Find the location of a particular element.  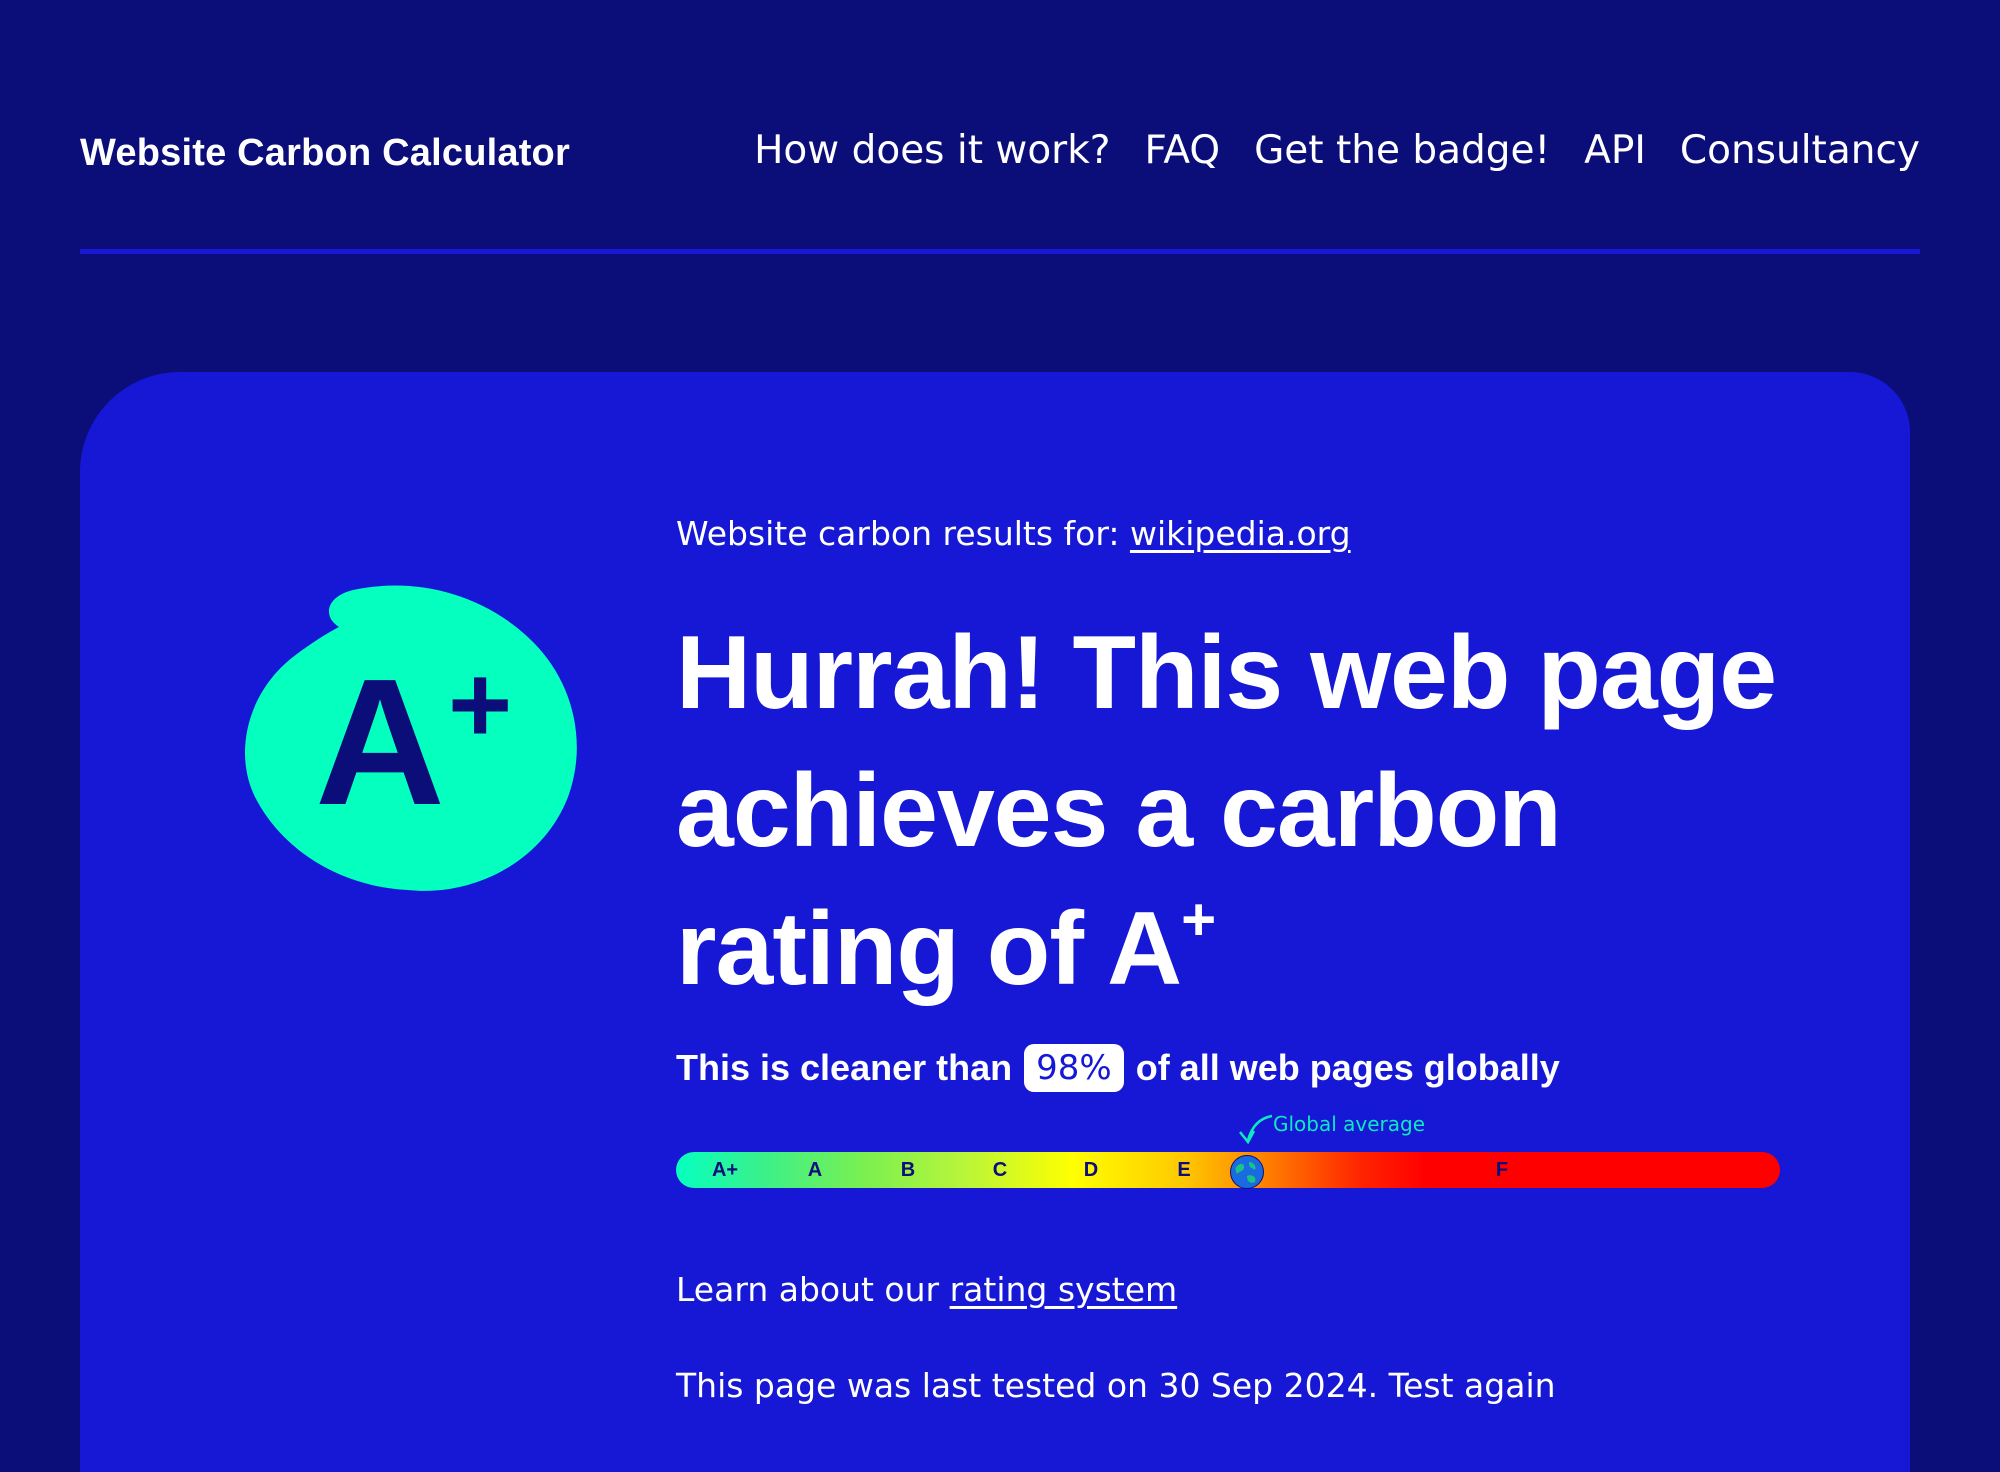

rating-badge: A + is located at coordinates (411, 737).